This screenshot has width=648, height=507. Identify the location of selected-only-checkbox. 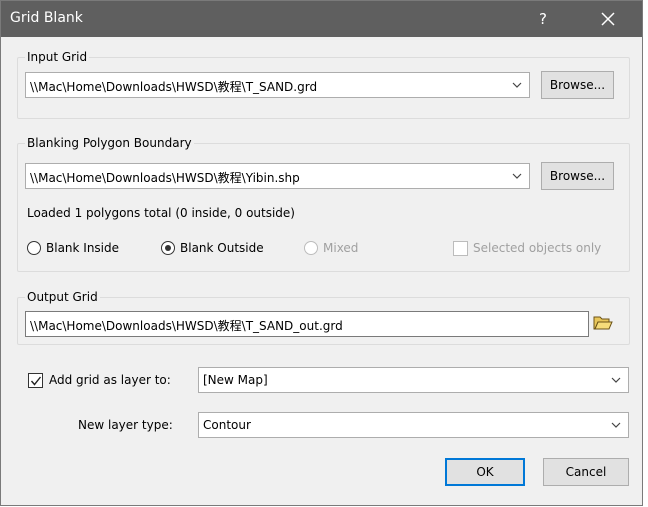
(460, 248).